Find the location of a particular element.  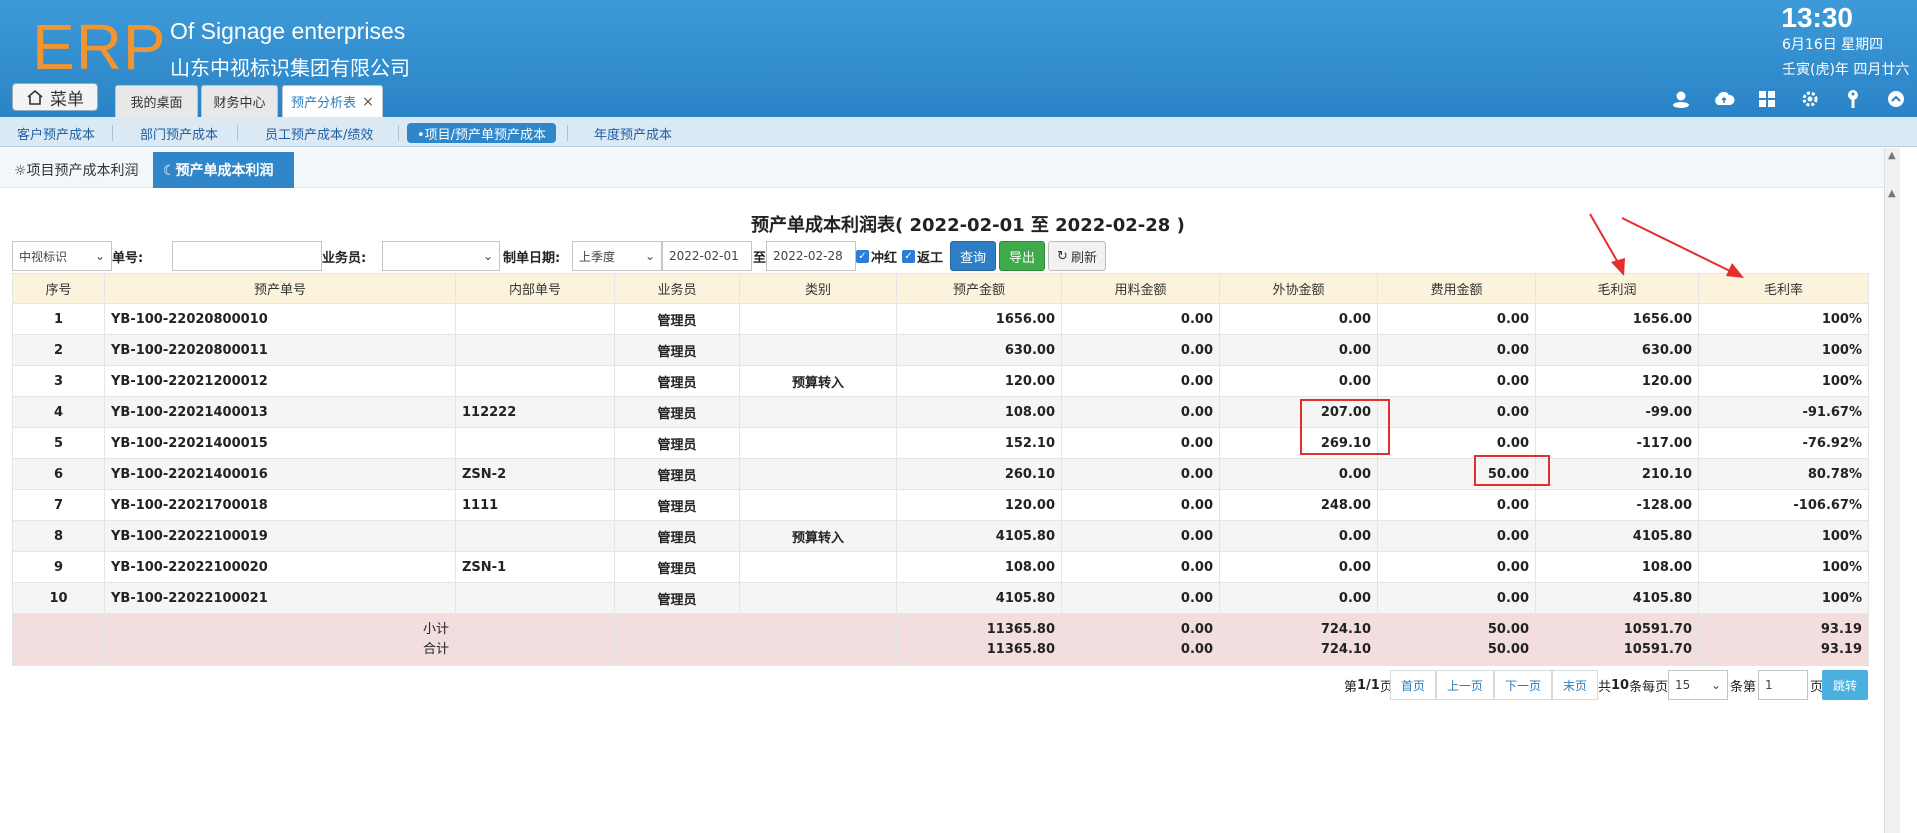

subtotal-value: 0.00 is located at coordinates (1196, 629).